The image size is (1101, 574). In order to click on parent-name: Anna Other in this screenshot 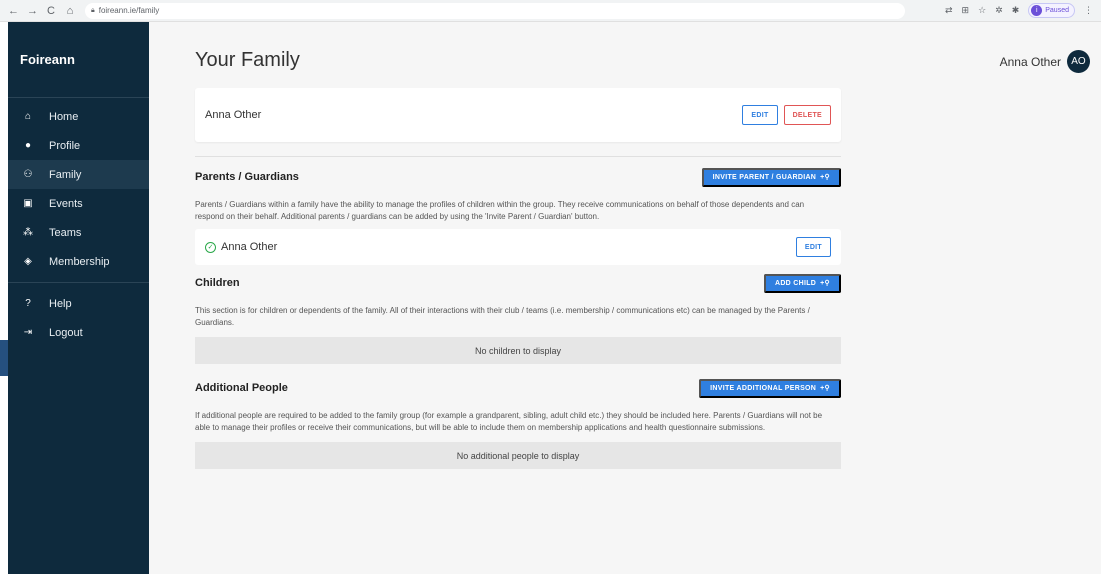, I will do `click(249, 247)`.